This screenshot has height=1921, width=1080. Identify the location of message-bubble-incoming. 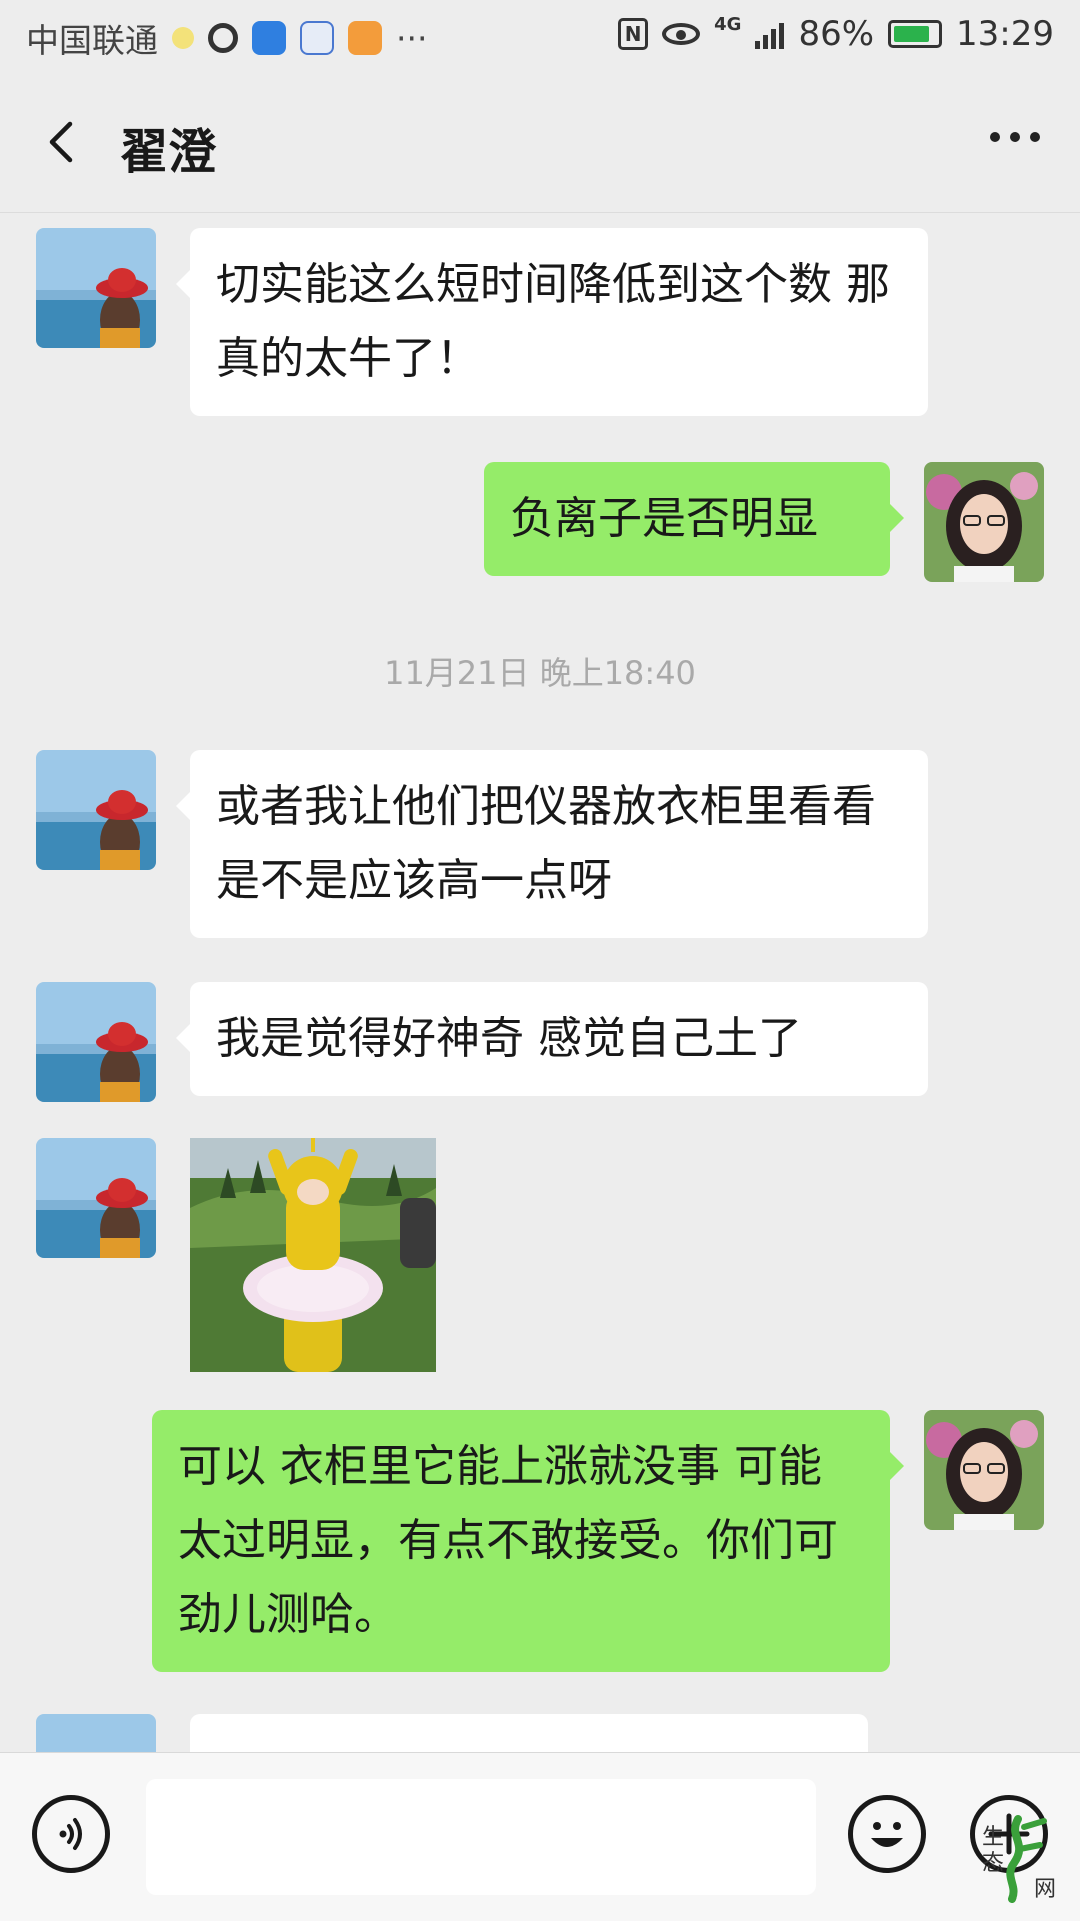
(529, 1733).